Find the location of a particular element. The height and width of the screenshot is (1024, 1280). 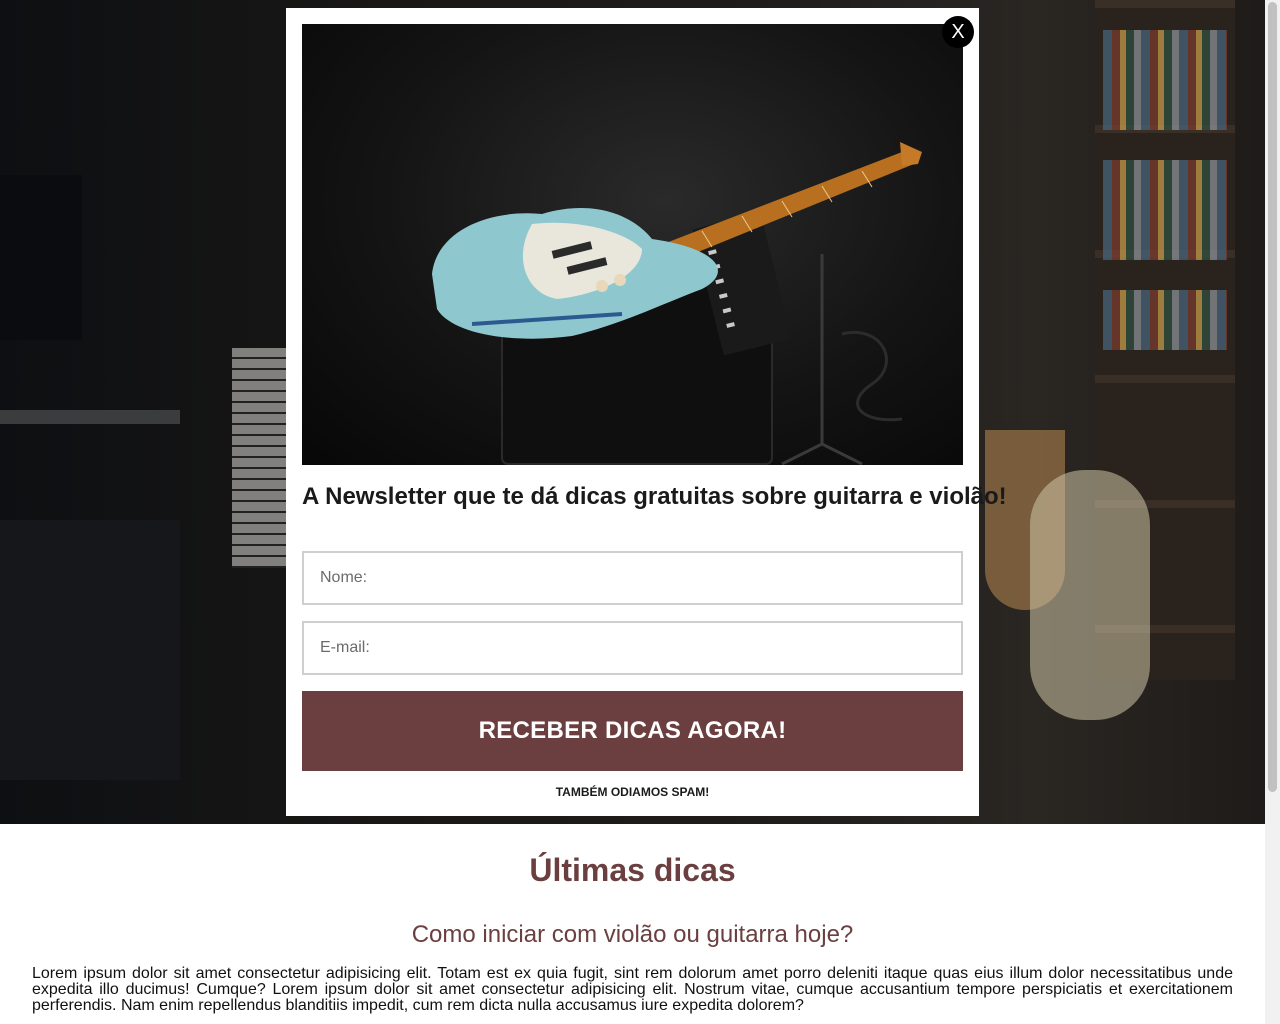

hero-desk is located at coordinates (90, 417).